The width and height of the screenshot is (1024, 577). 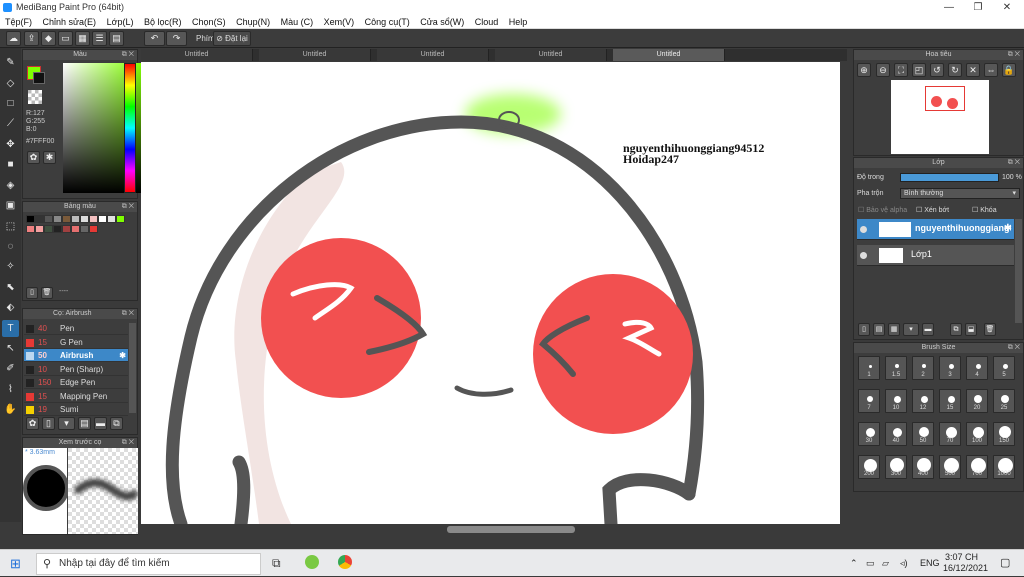 I want to click on rotate-left-icon: ↺, so click(x=937, y=70).